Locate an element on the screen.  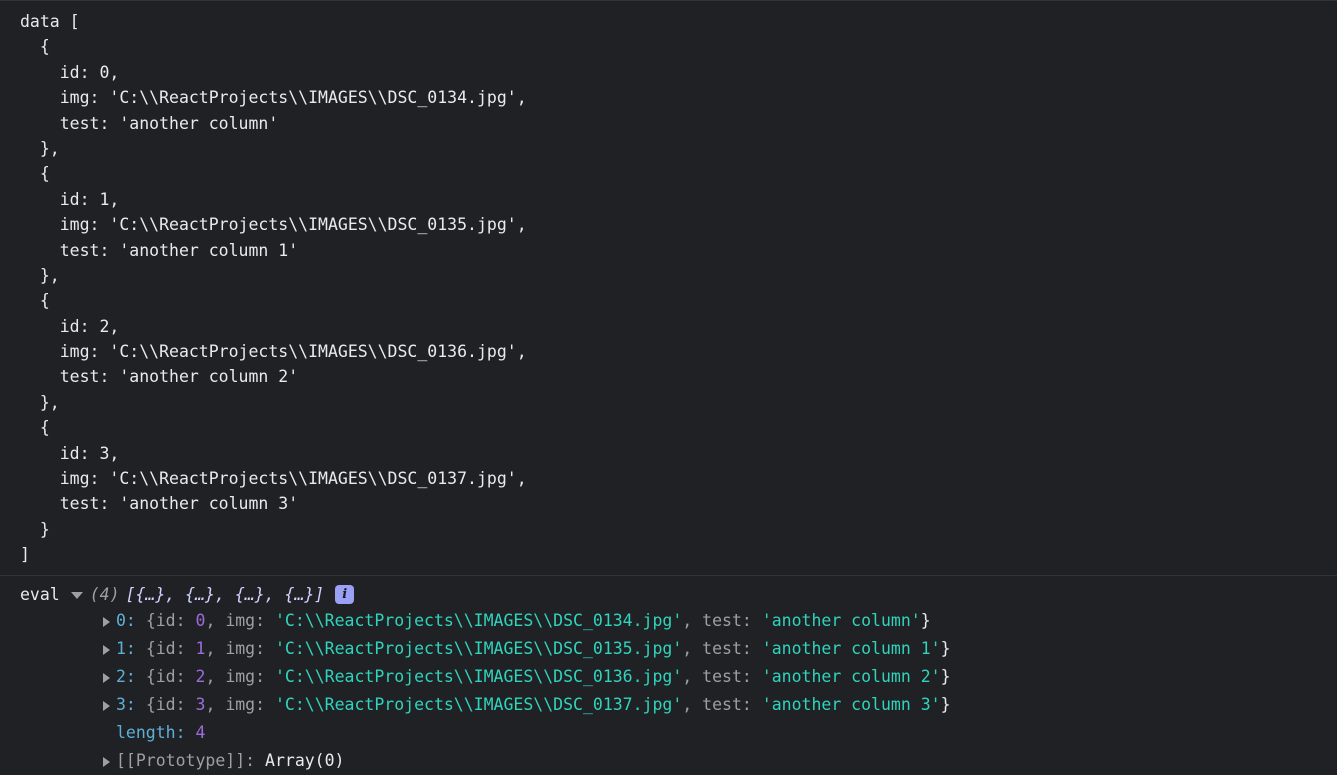
chevron-down-icon is located at coordinates (76, 595).